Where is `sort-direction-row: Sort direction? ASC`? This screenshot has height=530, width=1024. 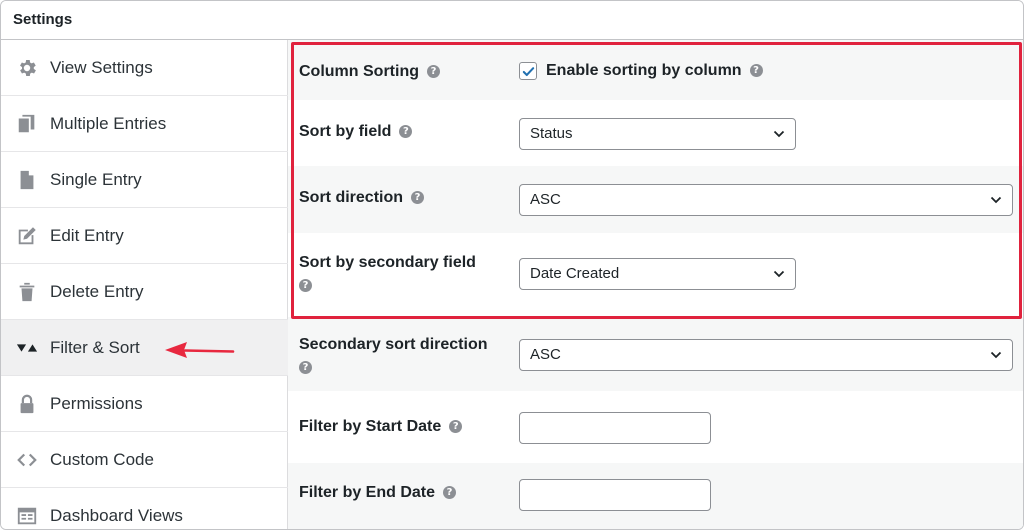 sort-direction-row: Sort direction? ASC is located at coordinates (655, 199).